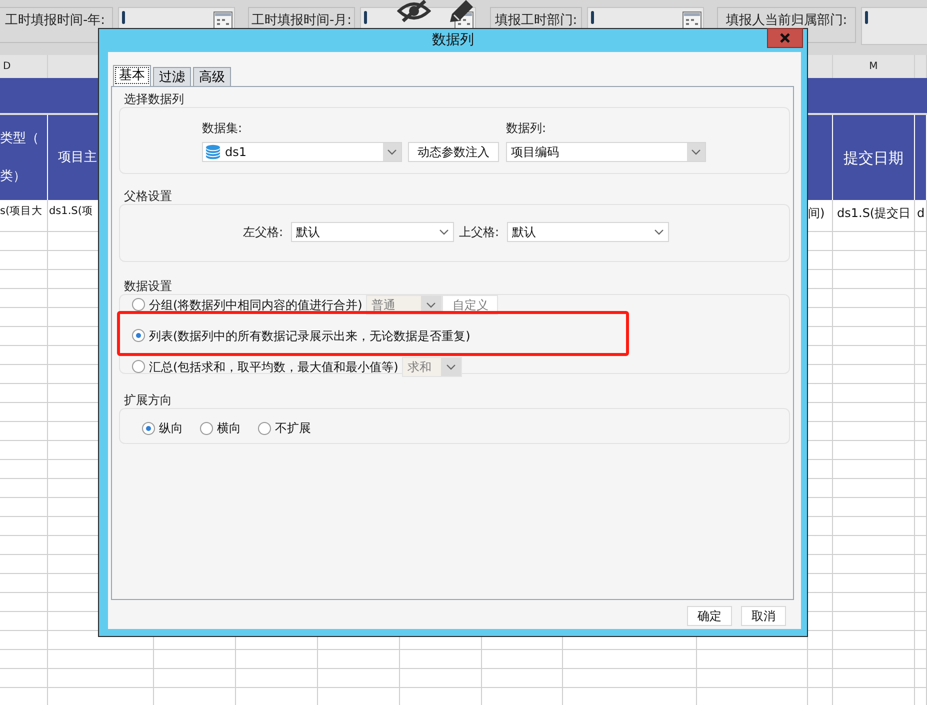  What do you see at coordinates (154, 99) in the screenshot?
I see `group-title: 选择数据列` at bounding box center [154, 99].